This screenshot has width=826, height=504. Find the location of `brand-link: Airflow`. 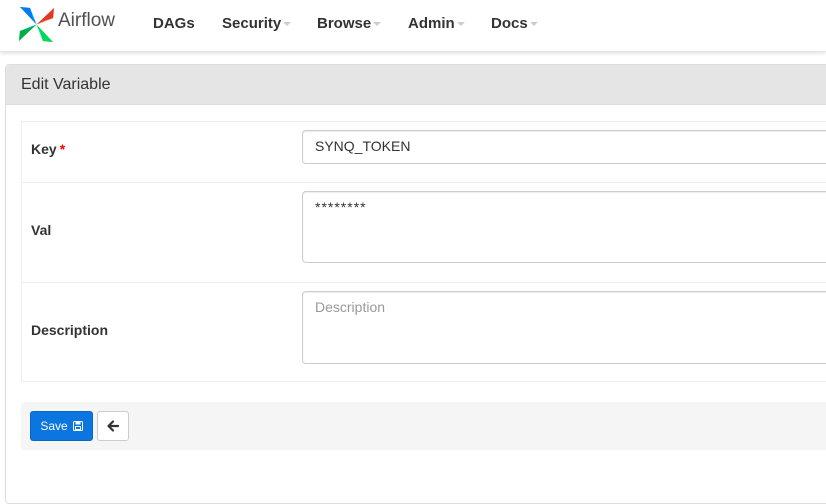

brand-link: Airflow is located at coordinates (66, 24).